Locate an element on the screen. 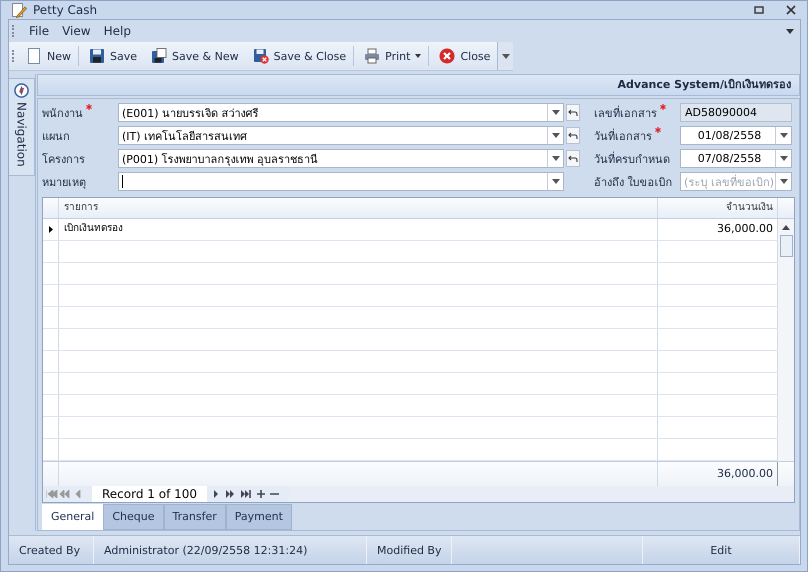 Image resolution: width=808 pixels, height=572 pixels. field-label: เลขที่เอกสาร is located at coordinates (625, 113).